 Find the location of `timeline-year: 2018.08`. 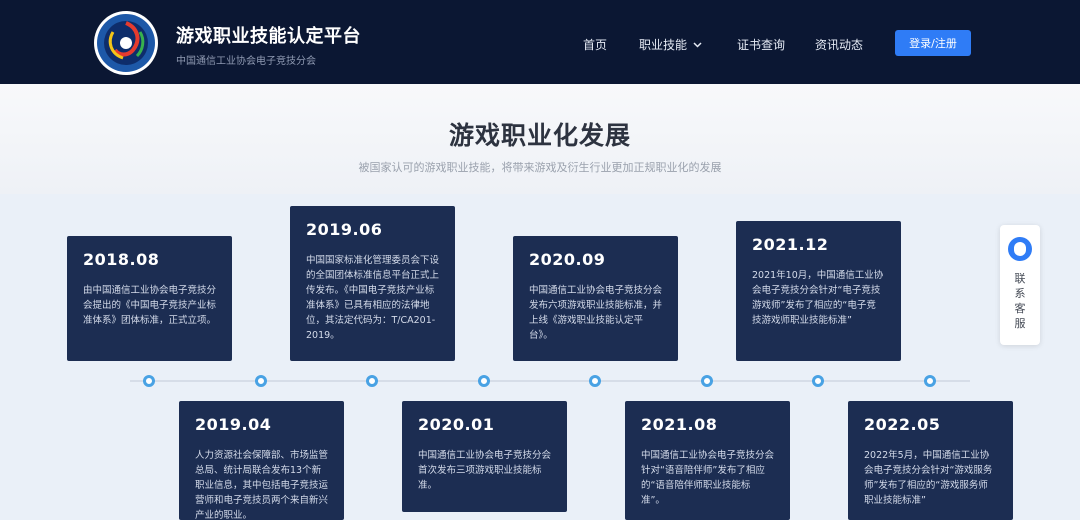

timeline-year: 2018.08 is located at coordinates (121, 259).